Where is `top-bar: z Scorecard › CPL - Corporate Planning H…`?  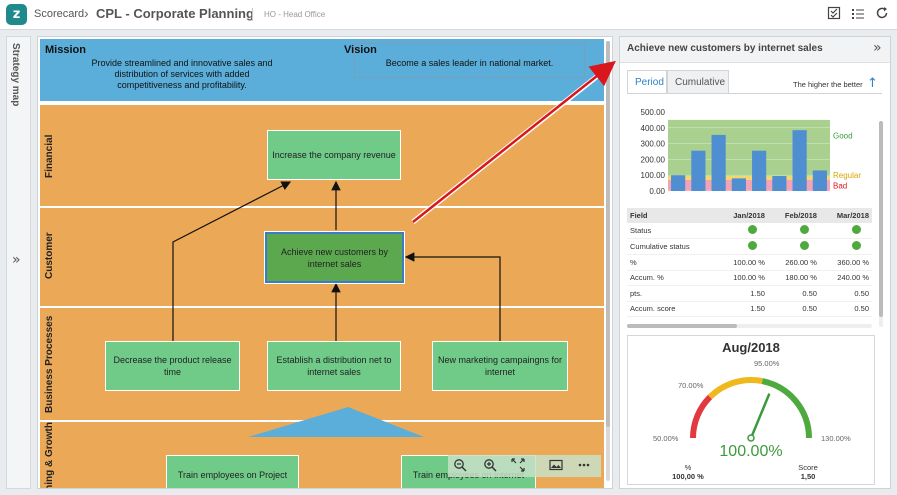 top-bar: z Scorecard › CPL - Corporate Planning H… is located at coordinates (448, 15).